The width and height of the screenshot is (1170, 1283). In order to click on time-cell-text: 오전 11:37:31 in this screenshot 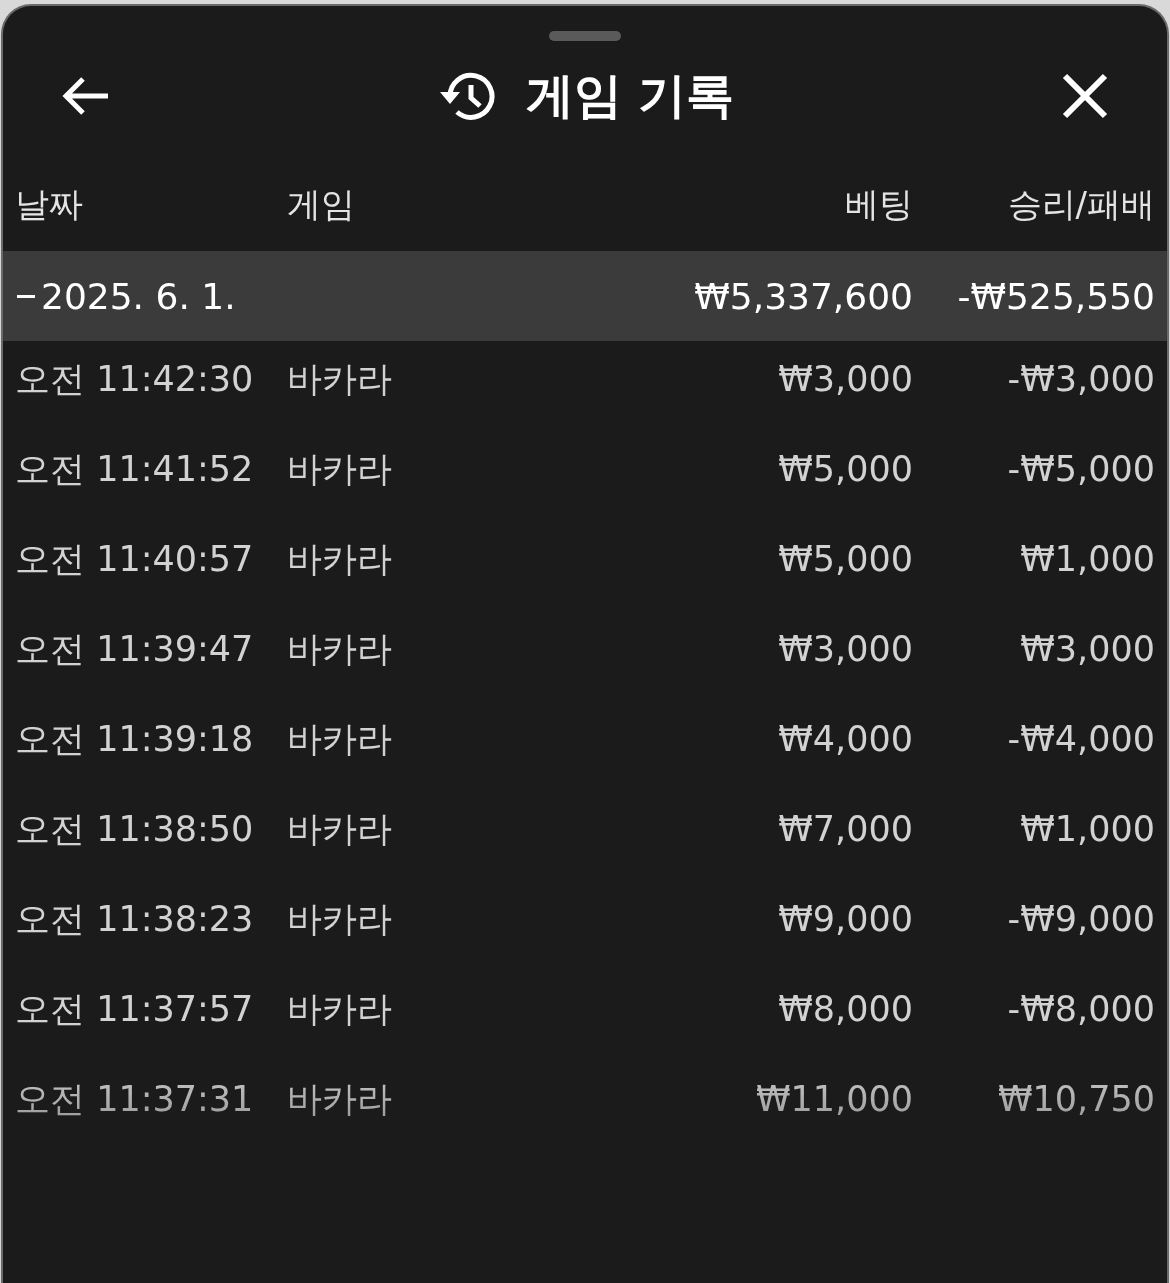, I will do `click(135, 1099)`.